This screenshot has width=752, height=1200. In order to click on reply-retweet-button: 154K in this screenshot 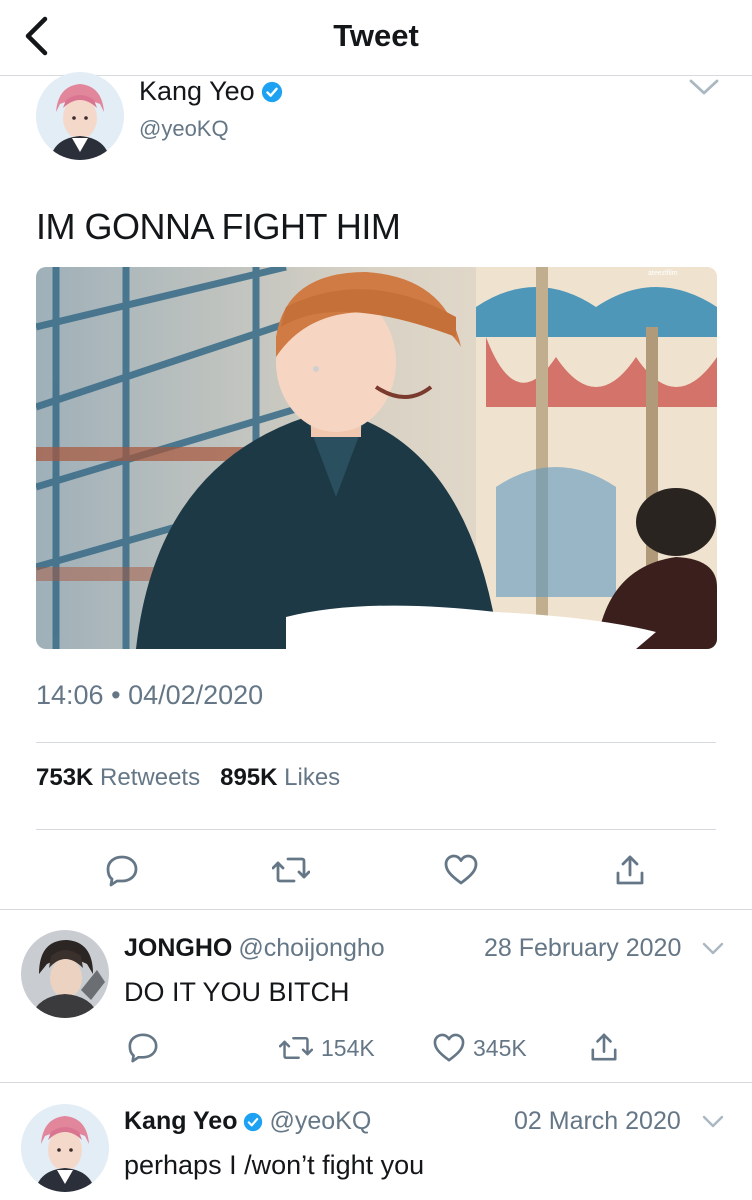, I will do `click(327, 1048)`.